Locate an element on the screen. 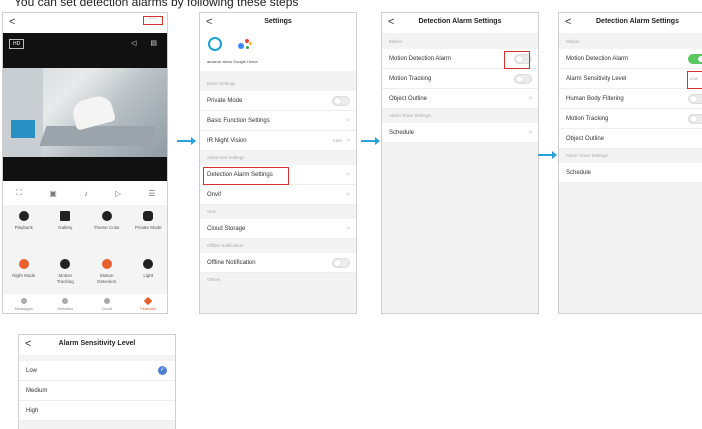 This screenshot has height=429, width=702. tab-cloud: Cloud is located at coordinates (107, 303).